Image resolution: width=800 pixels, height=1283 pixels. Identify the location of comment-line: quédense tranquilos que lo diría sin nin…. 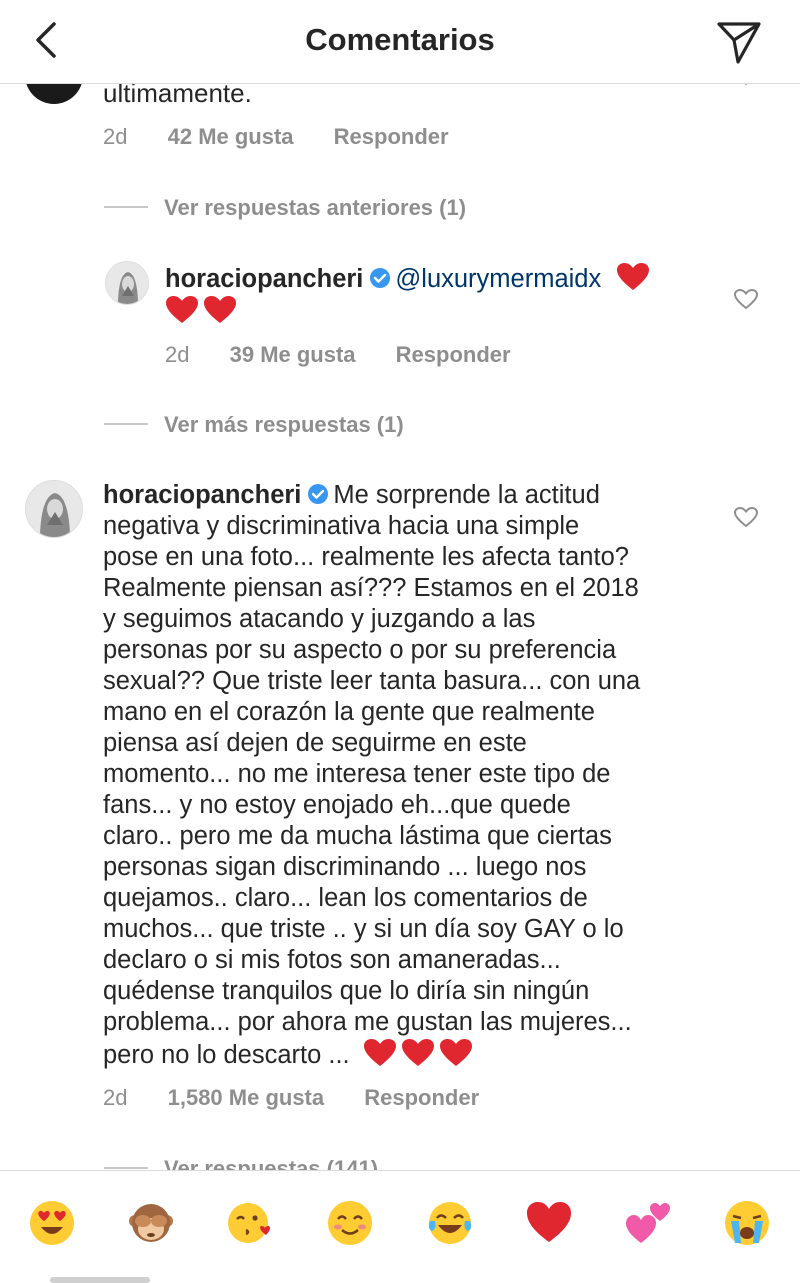
(346, 991).